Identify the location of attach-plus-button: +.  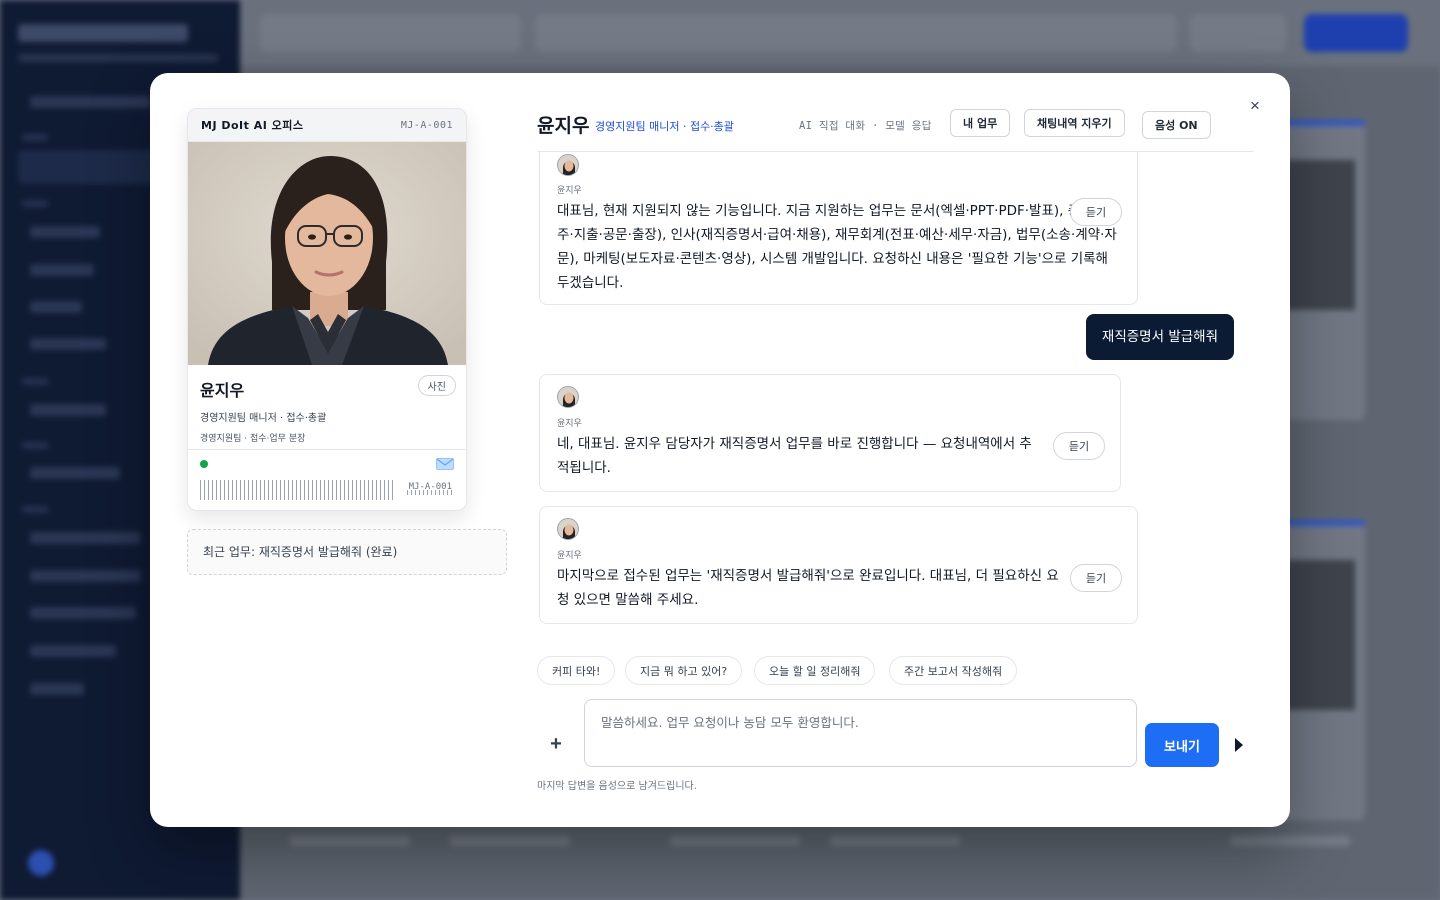
(556, 744).